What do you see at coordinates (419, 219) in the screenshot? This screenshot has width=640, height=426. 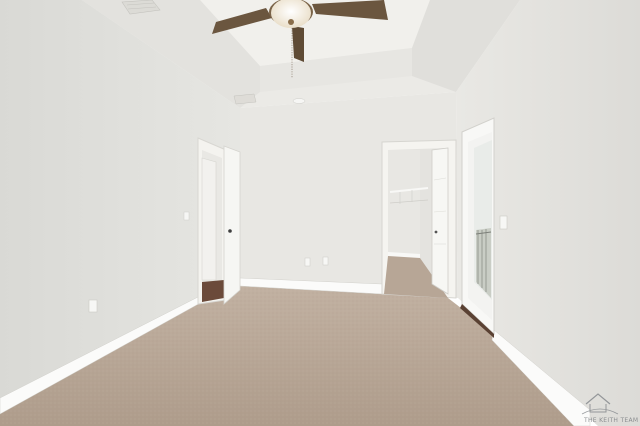 I see `closet-doorway` at bounding box center [419, 219].